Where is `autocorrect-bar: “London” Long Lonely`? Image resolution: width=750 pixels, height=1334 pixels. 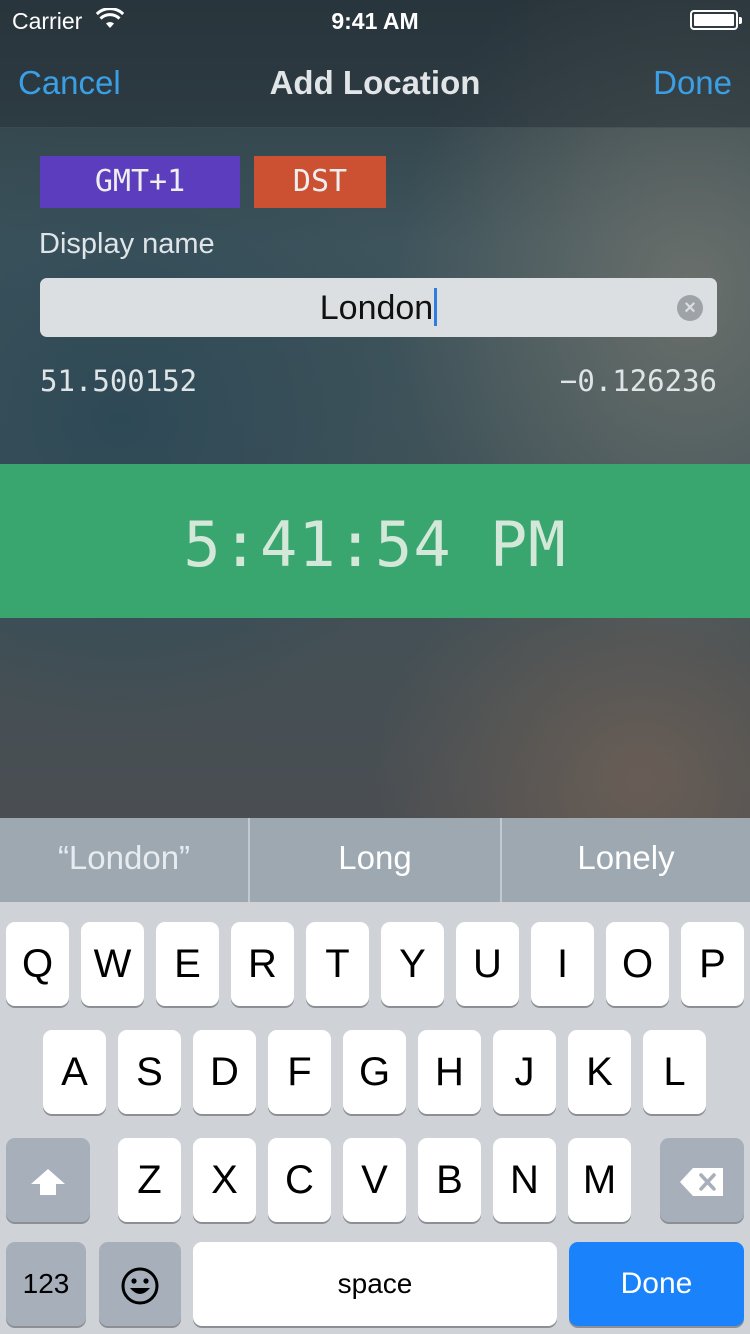 autocorrect-bar: “London” Long Lonely is located at coordinates (375, 860).